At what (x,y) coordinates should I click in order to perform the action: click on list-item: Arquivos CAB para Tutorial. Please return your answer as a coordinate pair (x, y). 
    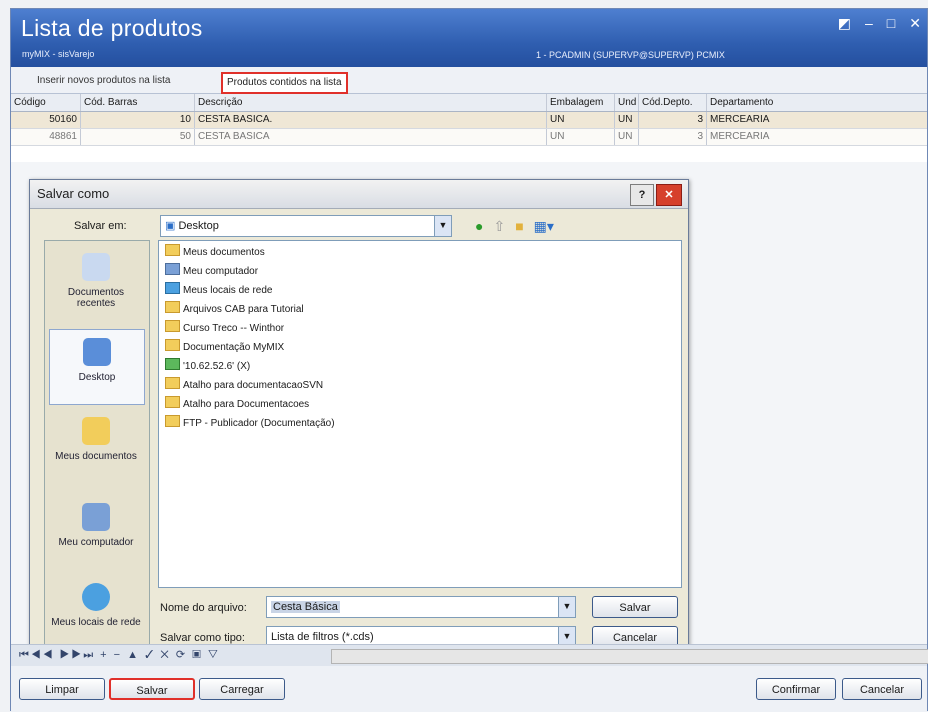
    Looking at the image, I should click on (234, 309).